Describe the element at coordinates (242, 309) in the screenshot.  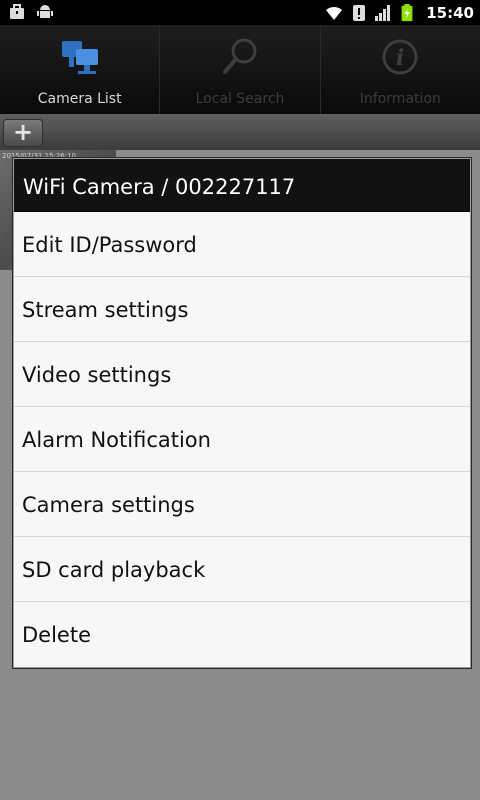
I see `menu-item-stream-settings: Stream settings` at that location.